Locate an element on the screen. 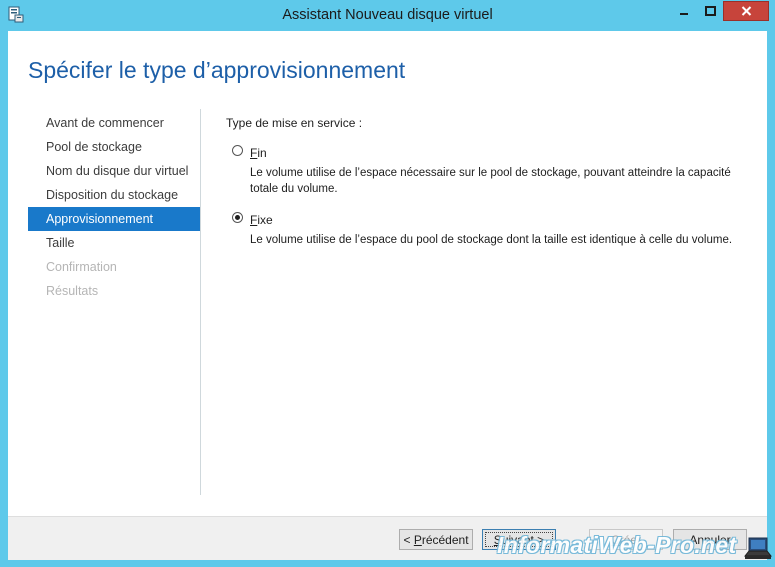 This screenshot has width=775, height=567. title-bar: Assistant Nouveau disque virtuel is located at coordinates (387, 15).